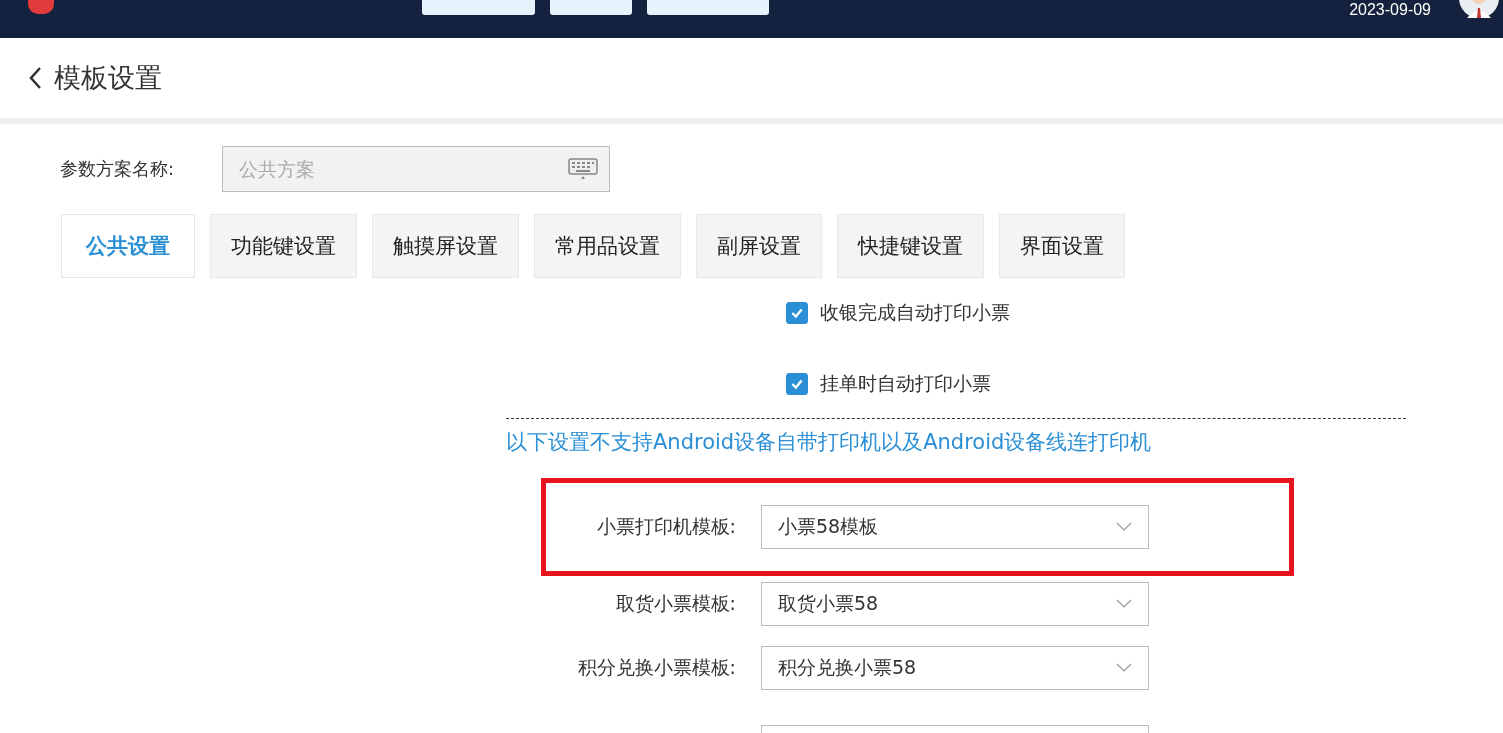 The image size is (1503, 733). I want to click on select-field: 小票58模板, so click(955, 527).